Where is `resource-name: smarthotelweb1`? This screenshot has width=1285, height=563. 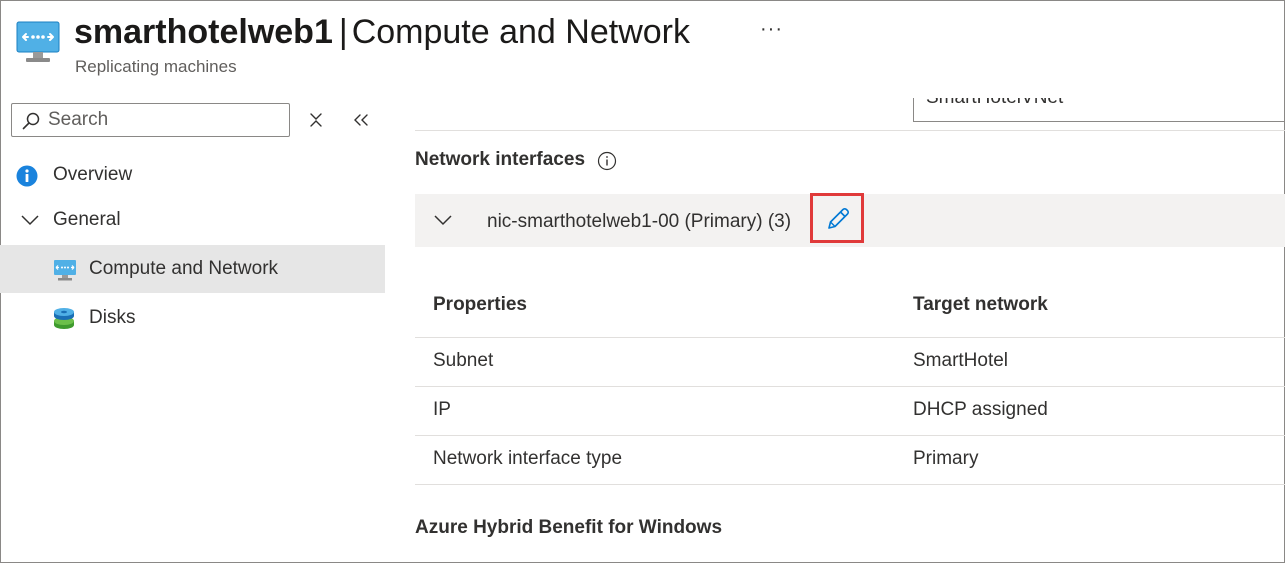 resource-name: smarthotelweb1 is located at coordinates (203, 32).